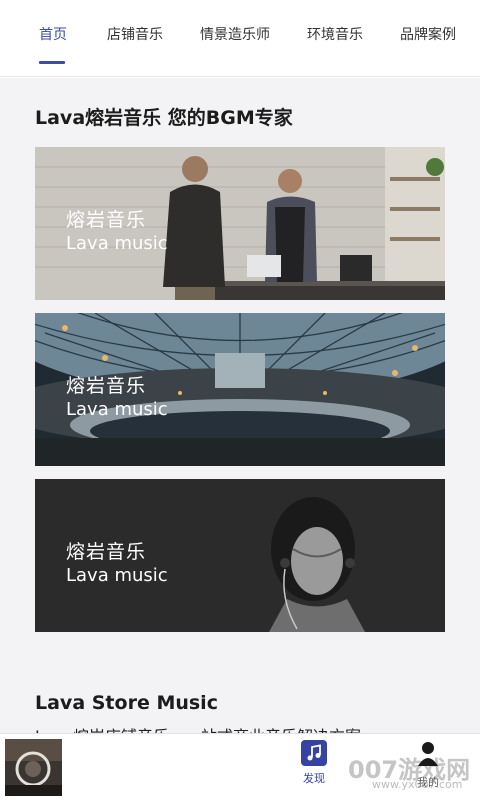  Describe the element at coordinates (198, 728) in the screenshot. I see `store-section-description: Lava熔岩店铺音乐，一站式商业音乐解决方案` at that location.